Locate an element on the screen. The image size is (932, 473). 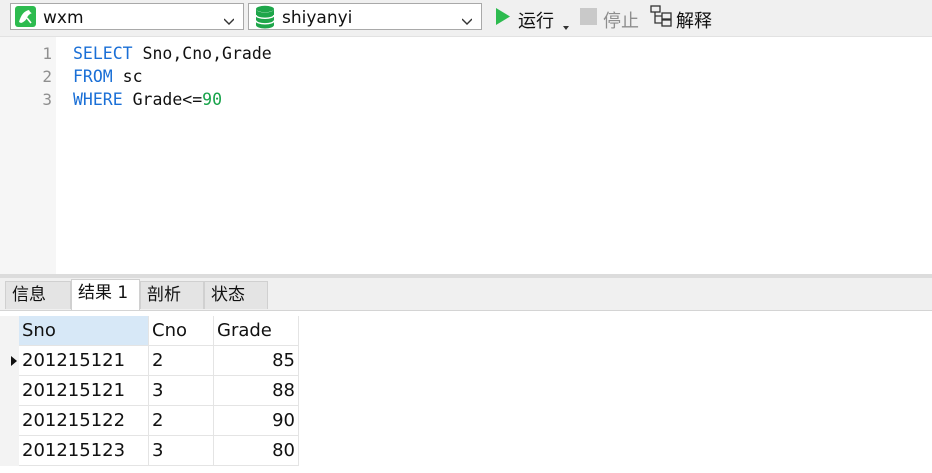
tab-status: 状态 is located at coordinates (236, 295).